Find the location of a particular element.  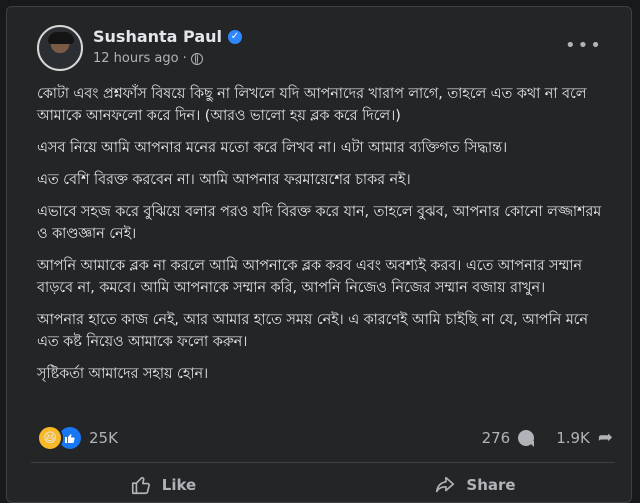

globe-icon is located at coordinates (196, 58).